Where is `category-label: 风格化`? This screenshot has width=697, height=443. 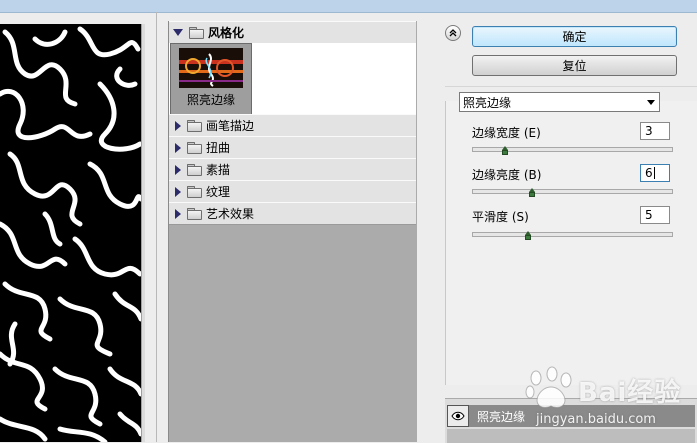
category-label: 风格化 is located at coordinates (226, 33).